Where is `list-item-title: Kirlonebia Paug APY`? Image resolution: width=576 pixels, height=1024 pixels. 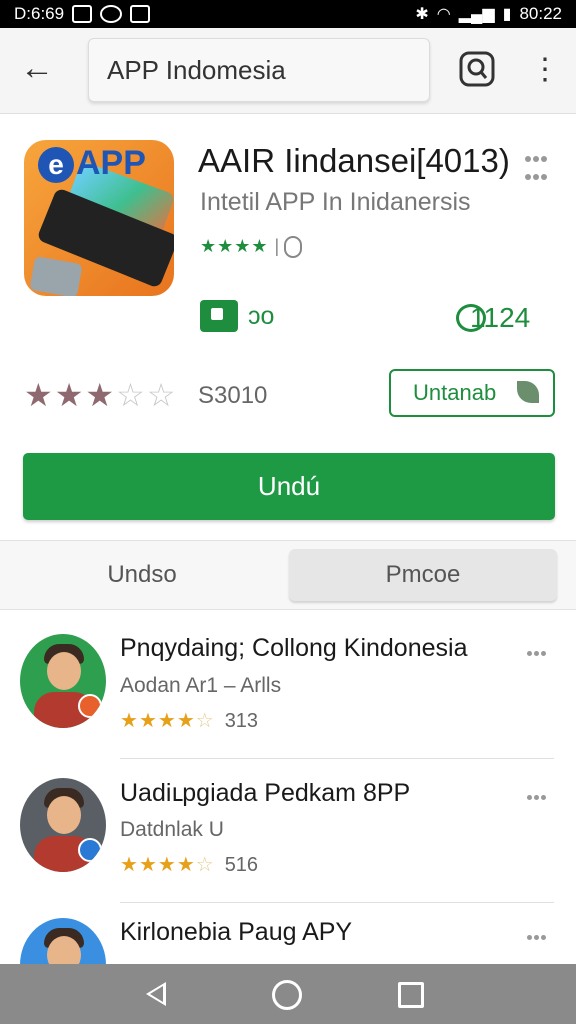
list-item-title: Kirlonebia Paug APY is located at coordinates (236, 932).